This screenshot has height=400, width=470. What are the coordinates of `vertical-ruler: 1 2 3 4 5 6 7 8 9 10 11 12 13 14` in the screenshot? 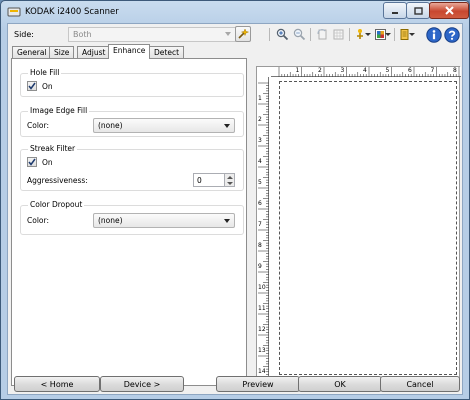 It's located at (263, 233).